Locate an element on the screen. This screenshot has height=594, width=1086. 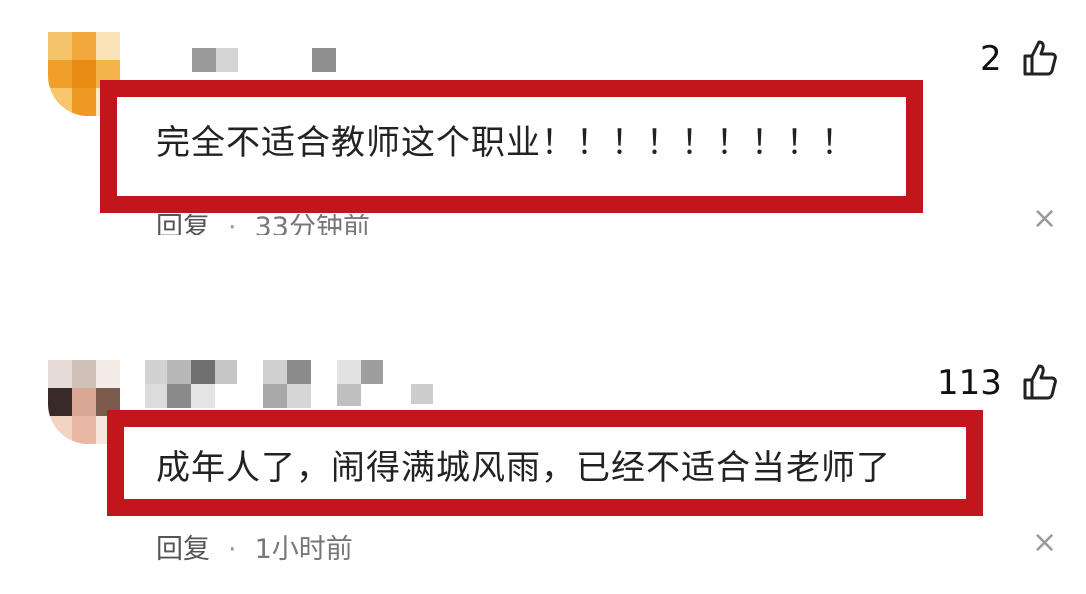
timestamp: 33分钟前 is located at coordinates (312, 223).